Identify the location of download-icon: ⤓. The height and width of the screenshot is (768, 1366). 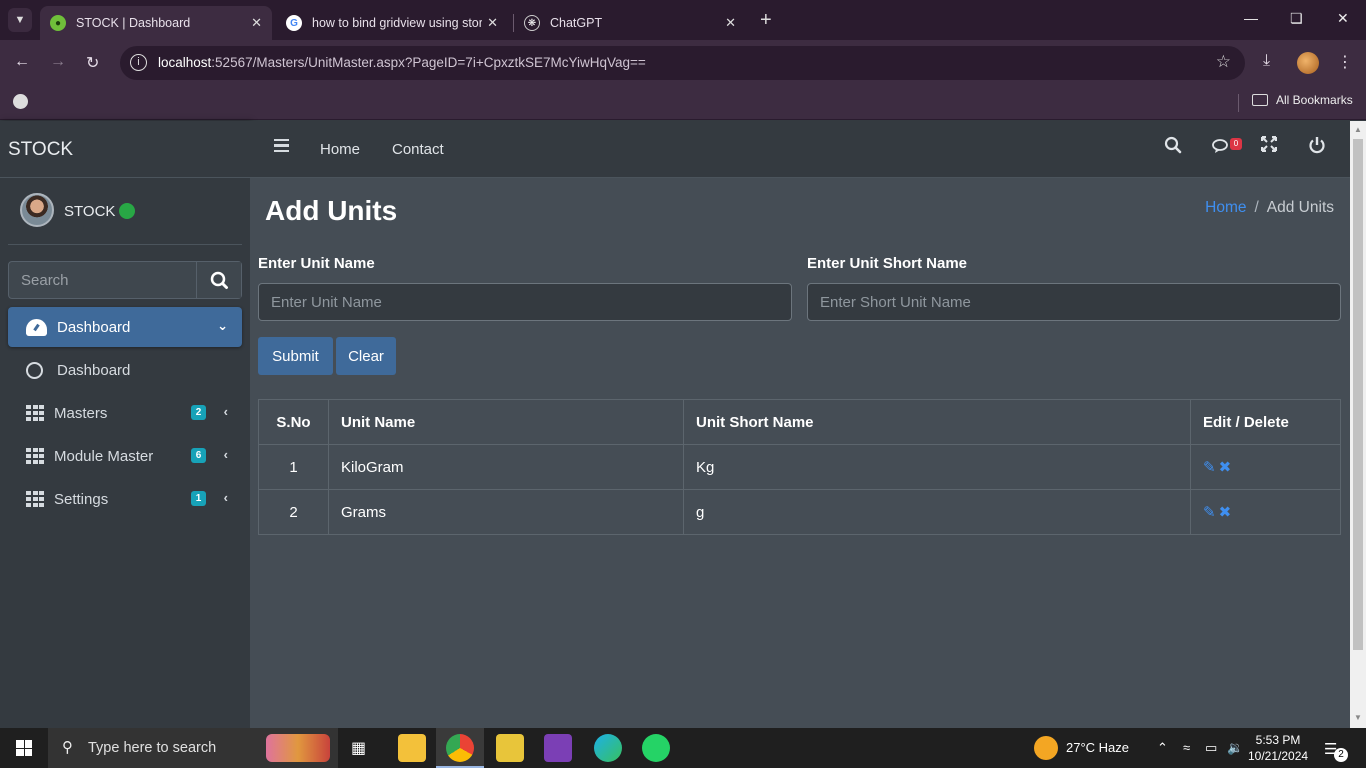
(1266, 61).